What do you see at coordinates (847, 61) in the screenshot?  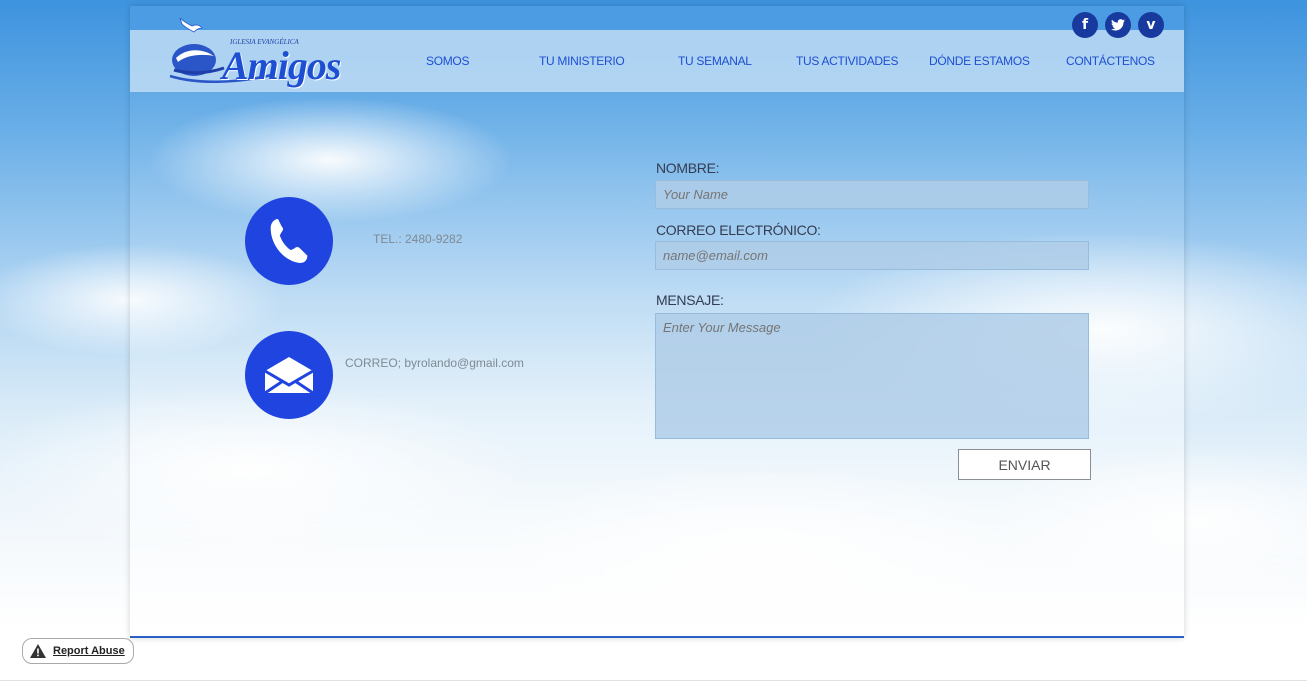 I see `nav-tus-actividades: TUS ACTIVIDADES` at bounding box center [847, 61].